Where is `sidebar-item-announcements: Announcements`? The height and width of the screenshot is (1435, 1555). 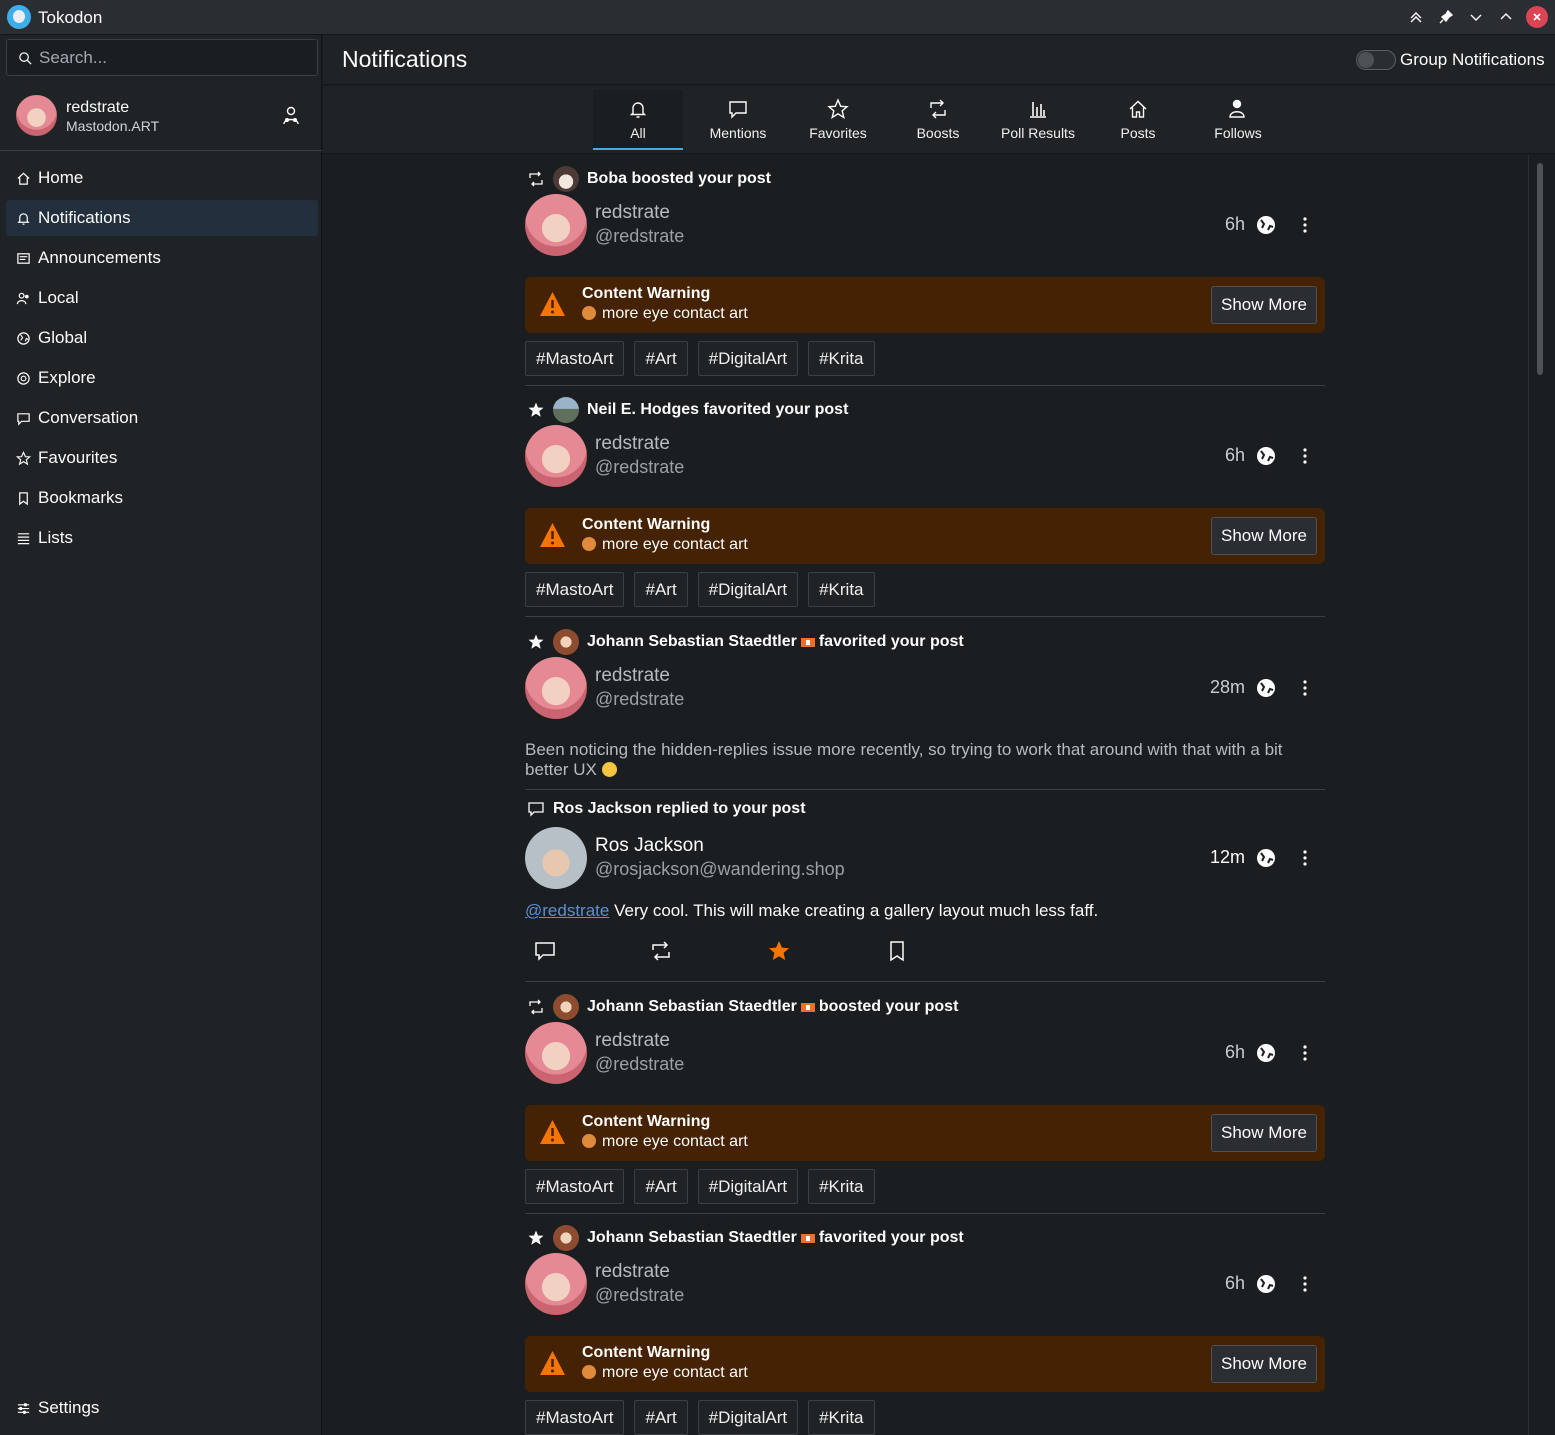
sidebar-item-announcements: Announcements is located at coordinates (162, 258).